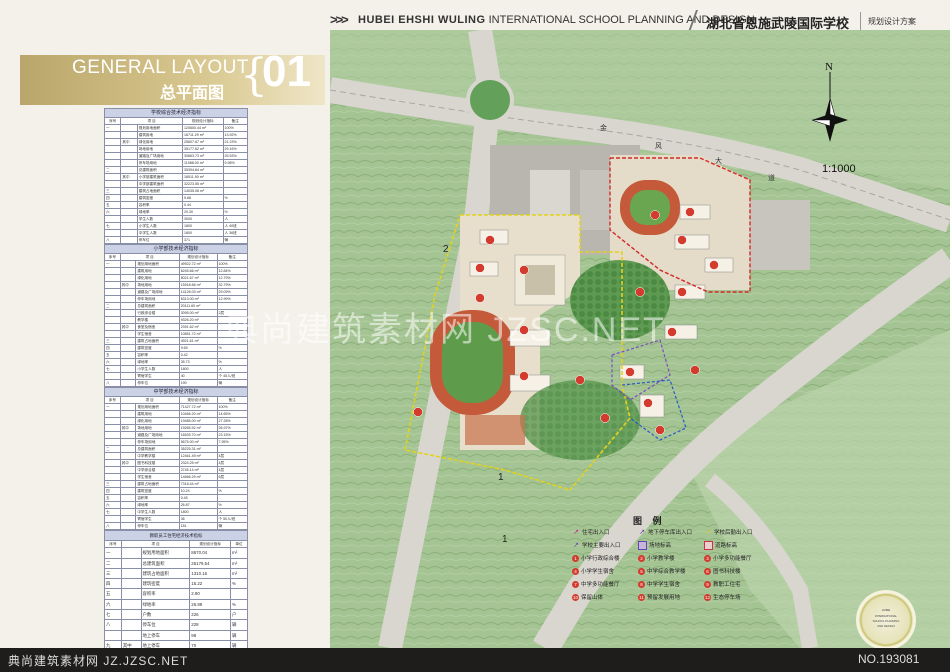  What do you see at coordinates (575, 585) in the screenshot?
I see `number-marker-icon: 7` at bounding box center [575, 585].